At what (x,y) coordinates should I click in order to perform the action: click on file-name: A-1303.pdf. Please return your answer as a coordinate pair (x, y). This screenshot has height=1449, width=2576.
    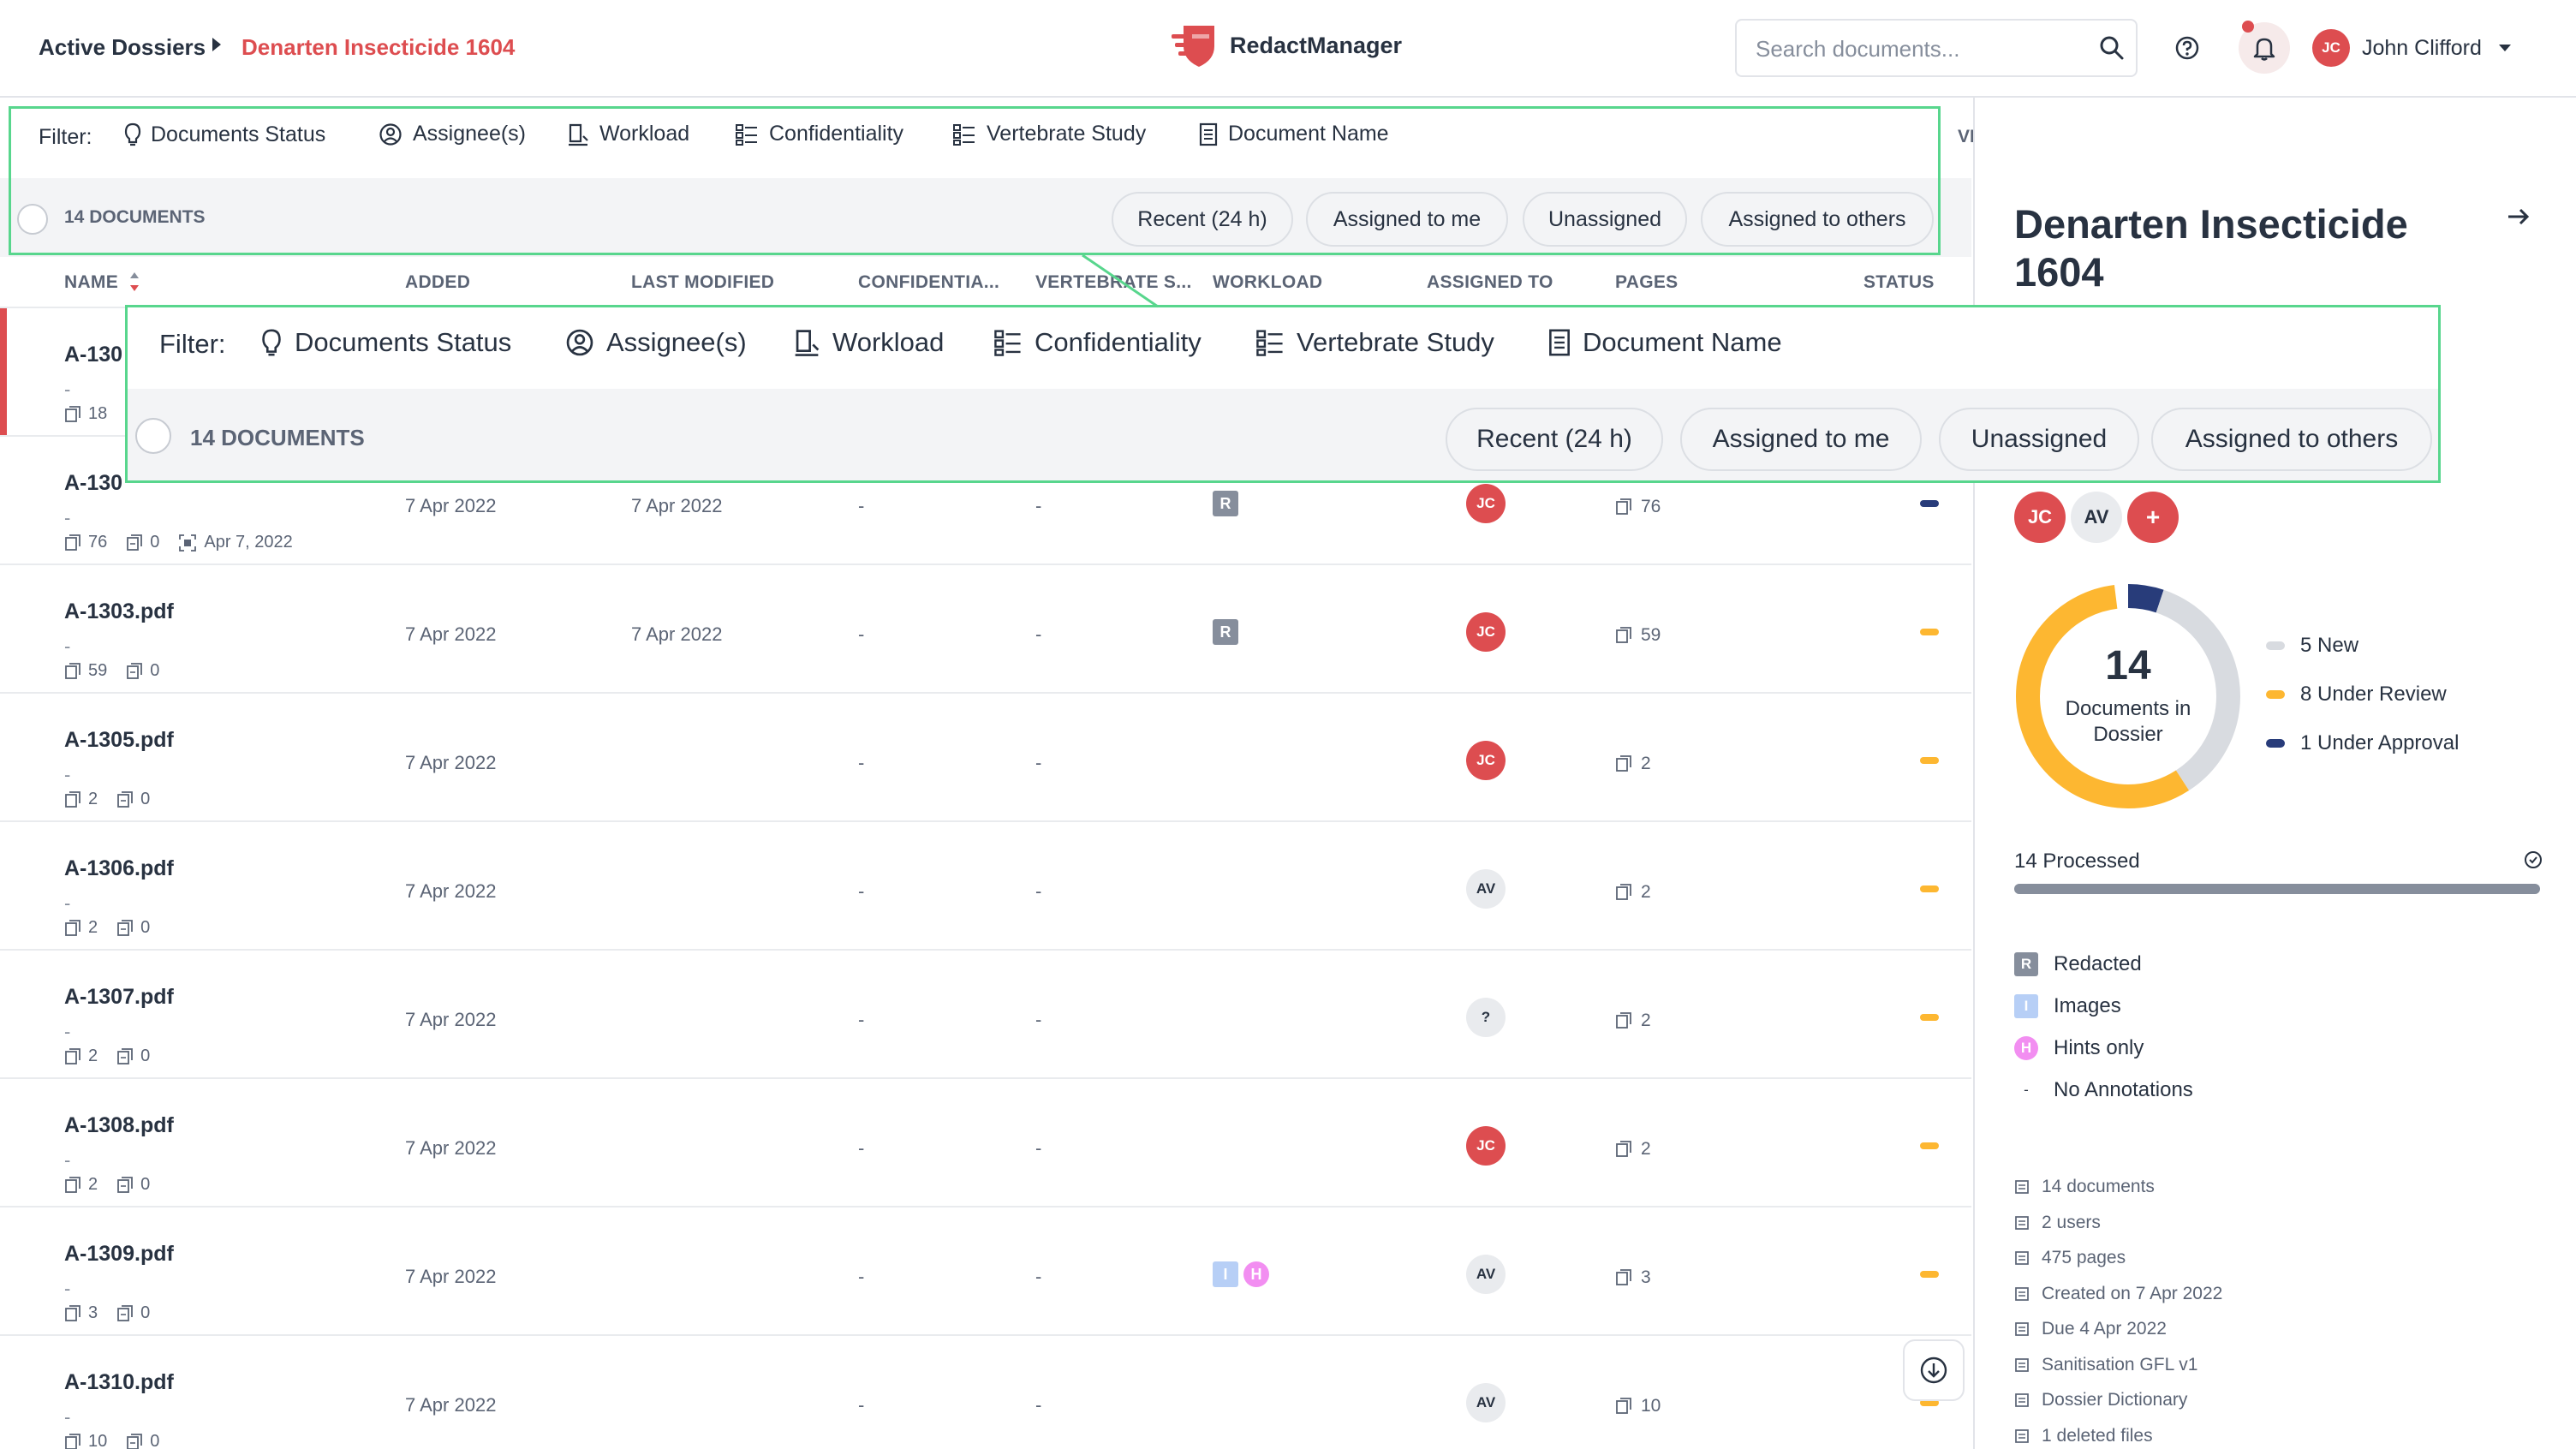
    Looking at the image, I should click on (119, 611).